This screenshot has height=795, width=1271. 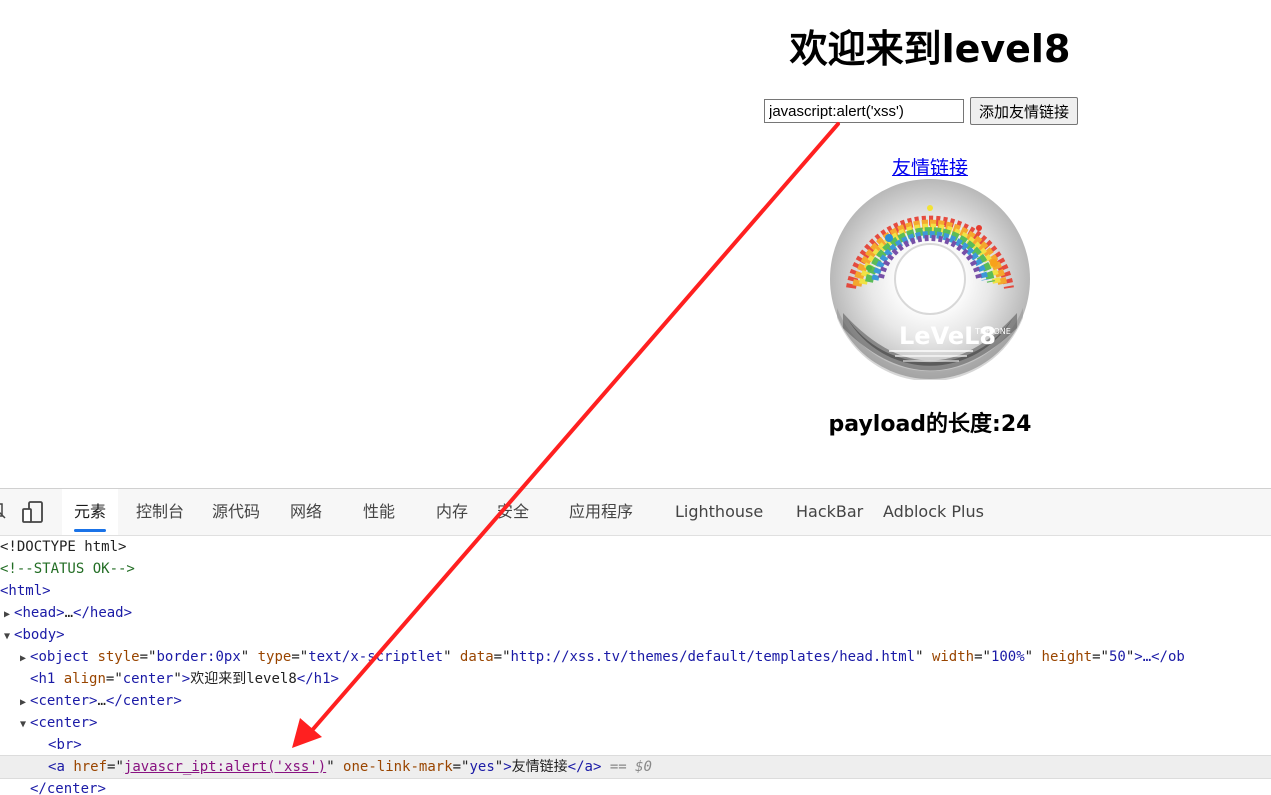 What do you see at coordinates (236, 512) in the screenshot?
I see `tab-sources: 源代码` at bounding box center [236, 512].